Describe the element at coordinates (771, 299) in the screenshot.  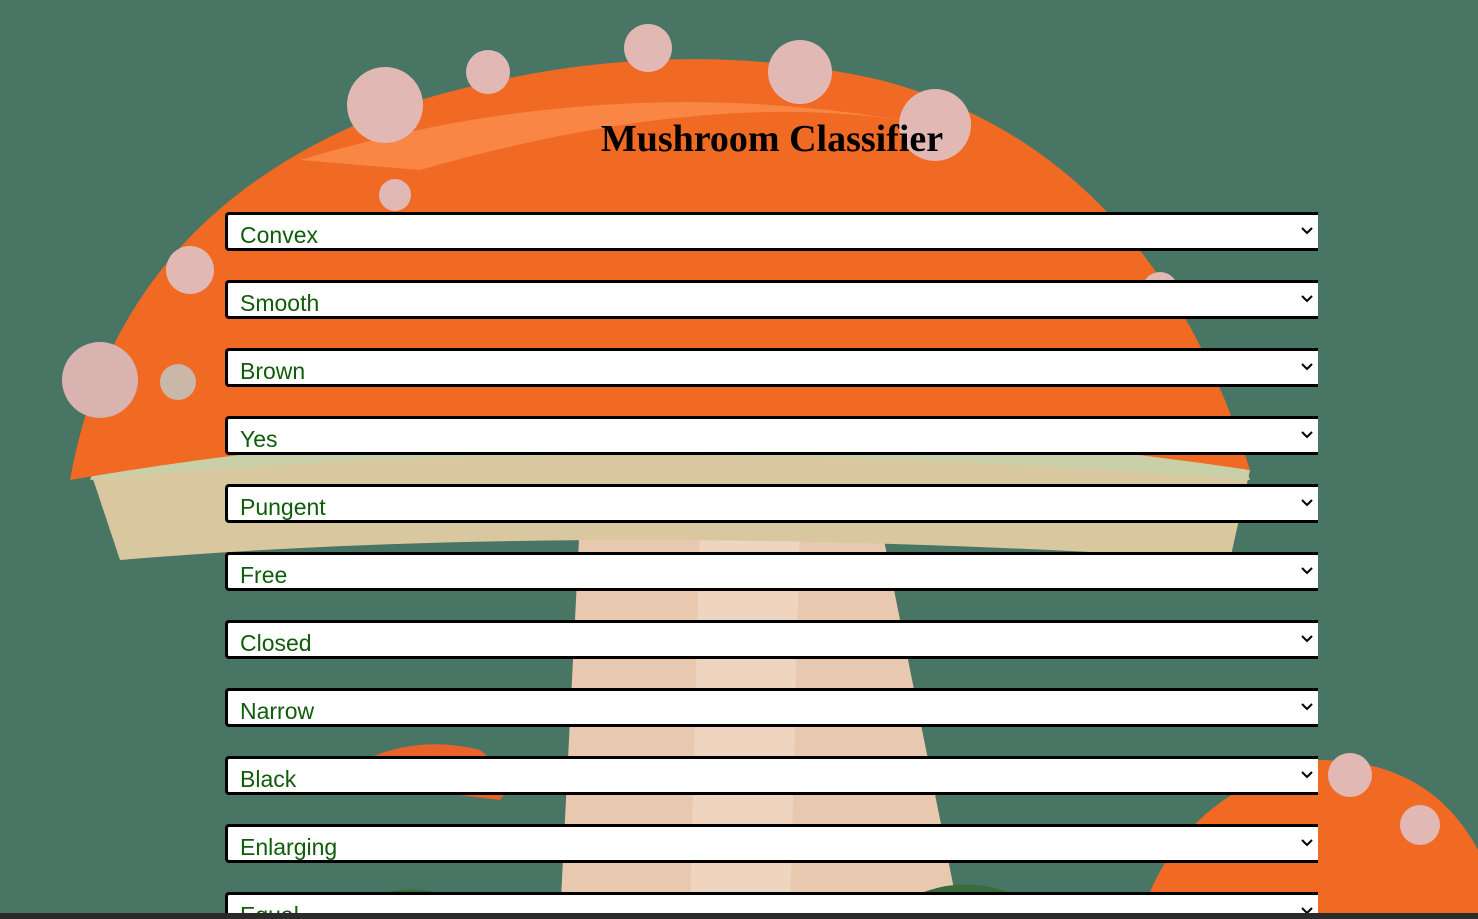
I see `select-cap-surface: Smooth` at that location.